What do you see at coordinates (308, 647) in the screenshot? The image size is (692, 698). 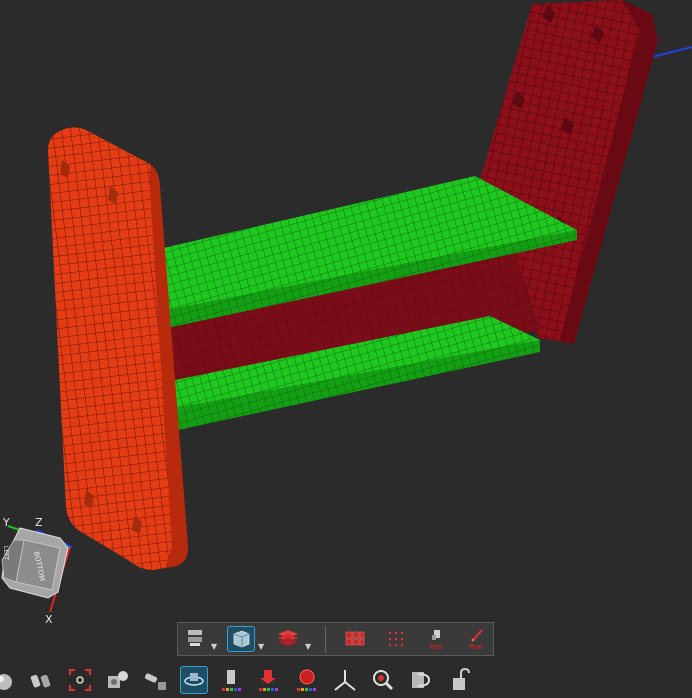 I see `layers-dropdown-caret: ▼` at bounding box center [308, 647].